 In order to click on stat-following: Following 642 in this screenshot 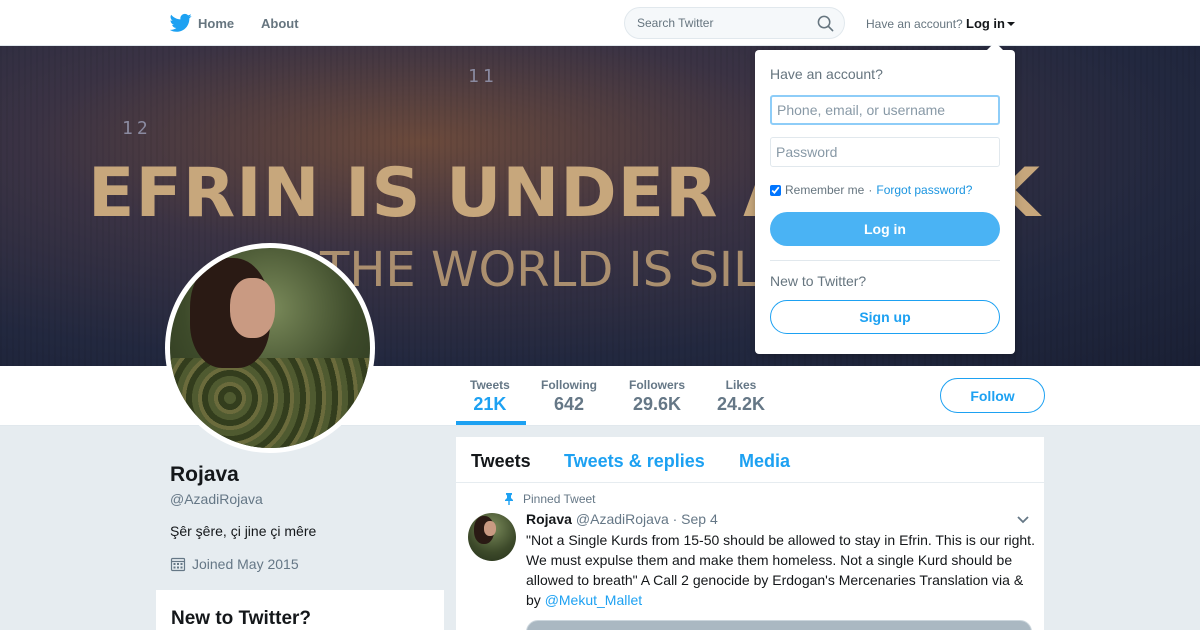, I will do `click(569, 396)`.